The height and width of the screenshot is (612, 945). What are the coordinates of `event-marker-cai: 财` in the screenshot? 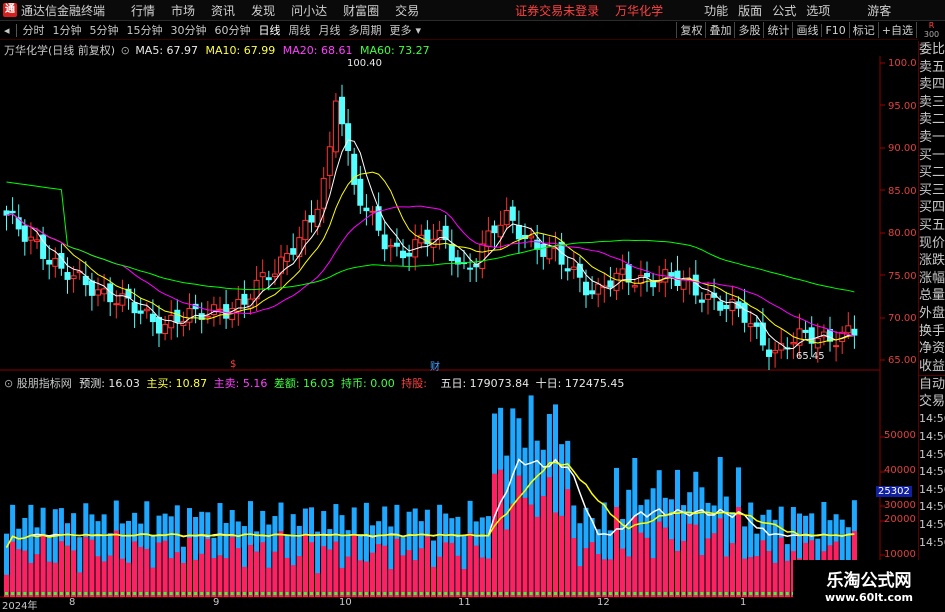 It's located at (435, 365).